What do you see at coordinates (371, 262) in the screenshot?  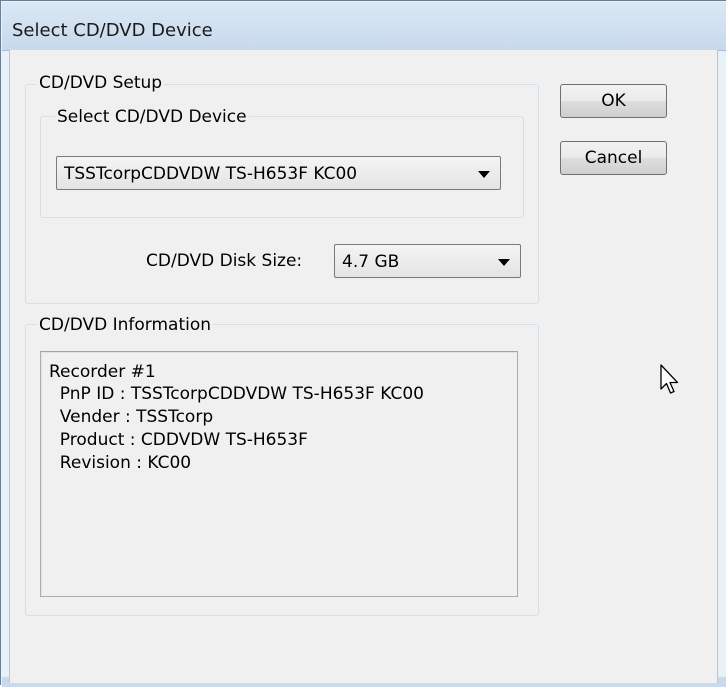 I see `disk-size-value: 4.7 GB` at bounding box center [371, 262].